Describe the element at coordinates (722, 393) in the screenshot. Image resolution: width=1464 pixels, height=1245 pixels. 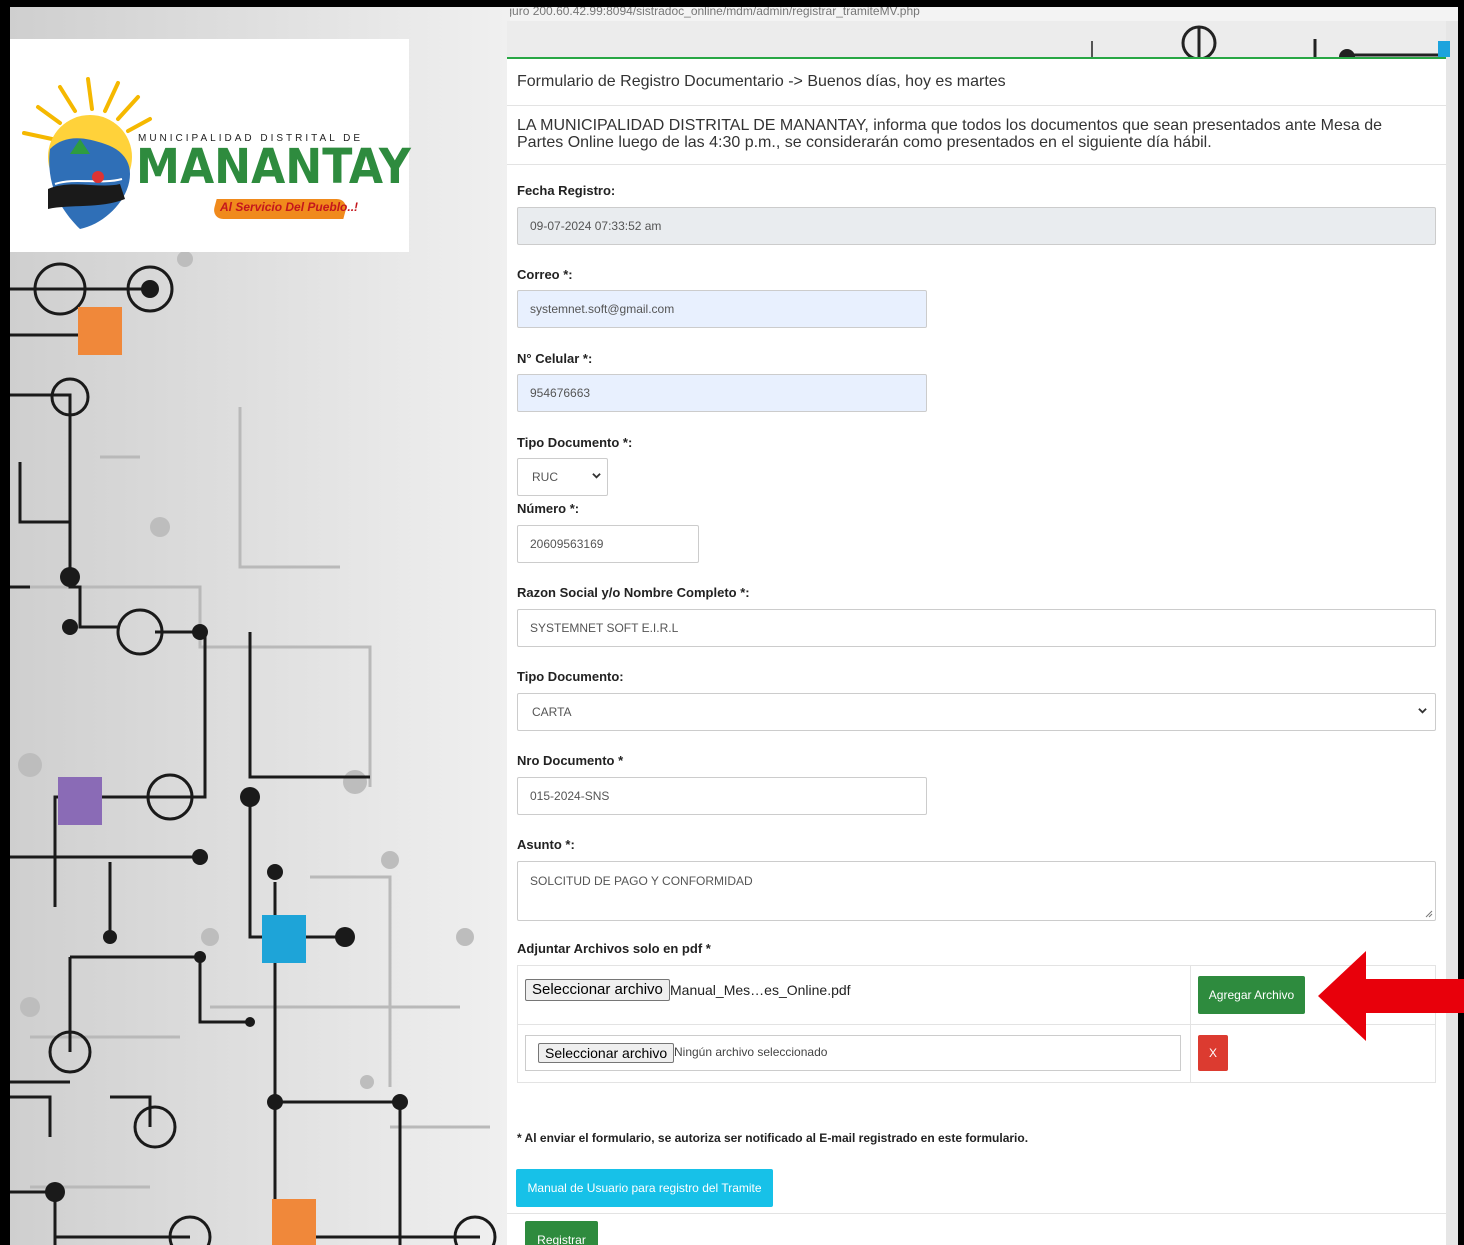
I see `phone-field: 954676663` at that location.